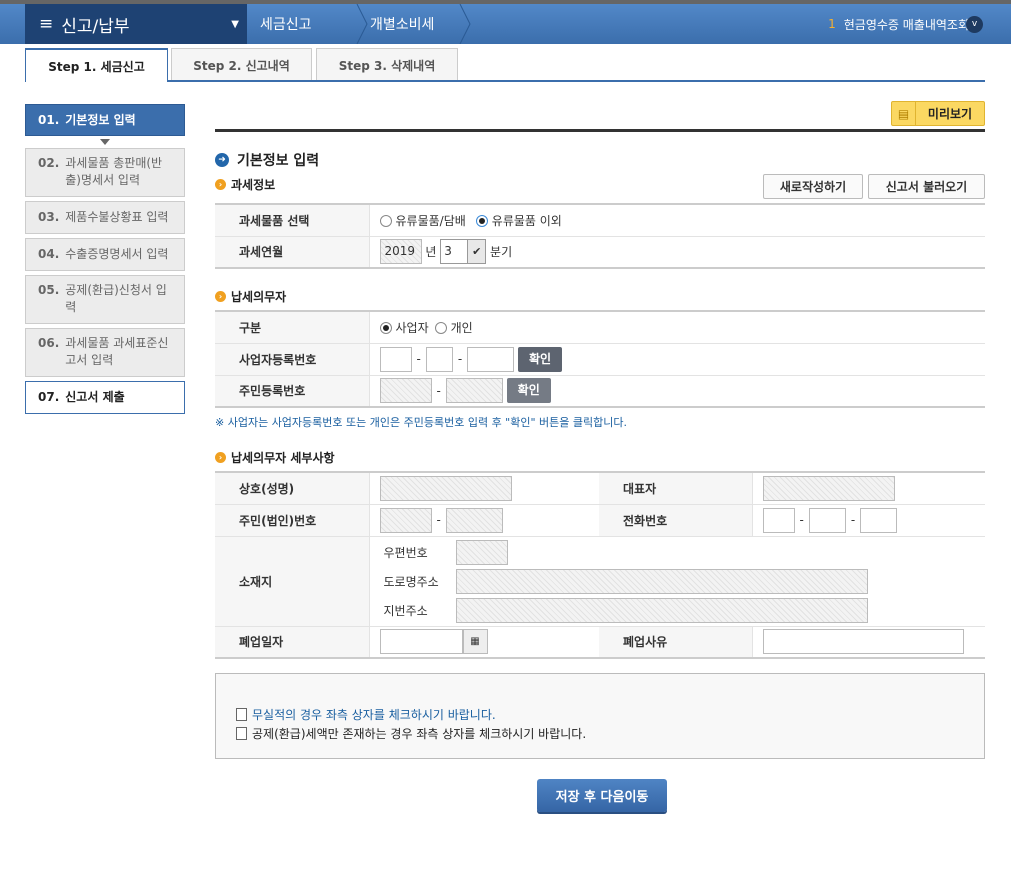 This screenshot has width=1011, height=886. Describe the element at coordinates (286, 24) in the screenshot. I see `breadcrumb-tax-report: 세금신고` at that location.